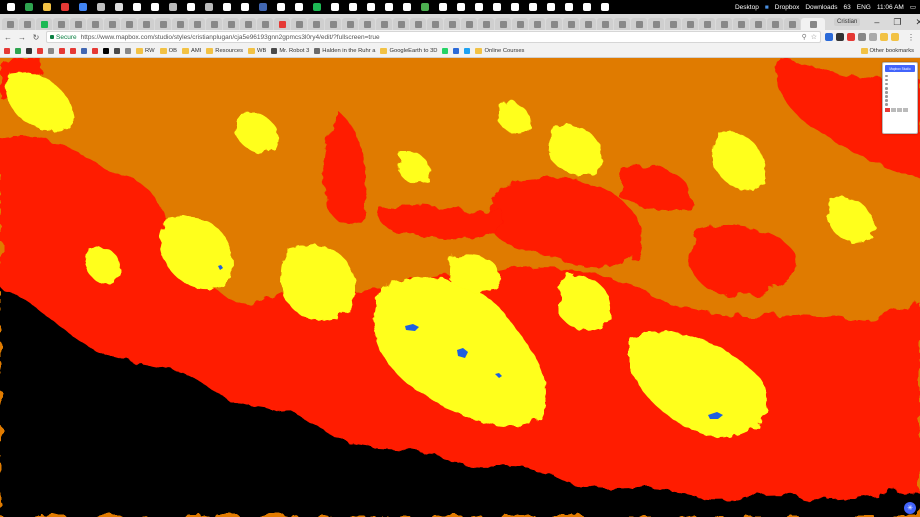  Describe the element at coordinates (256, 50) in the screenshot. I see `bookmark-item: WB` at that location.